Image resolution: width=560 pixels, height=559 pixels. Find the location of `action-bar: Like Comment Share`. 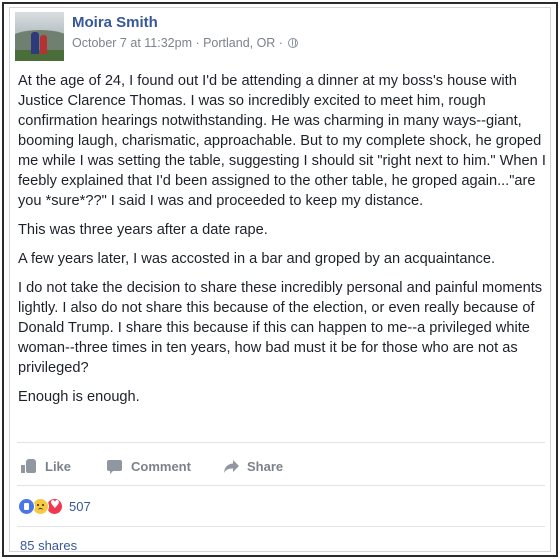

action-bar: Like Comment Share is located at coordinates (278, 466).